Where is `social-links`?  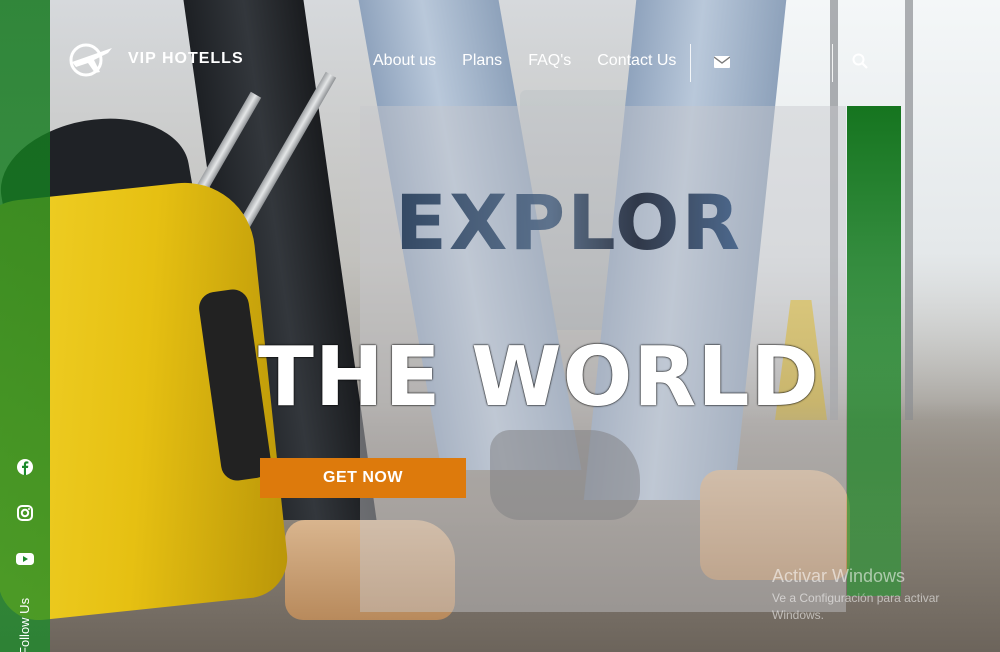
social-links is located at coordinates (25, 513).